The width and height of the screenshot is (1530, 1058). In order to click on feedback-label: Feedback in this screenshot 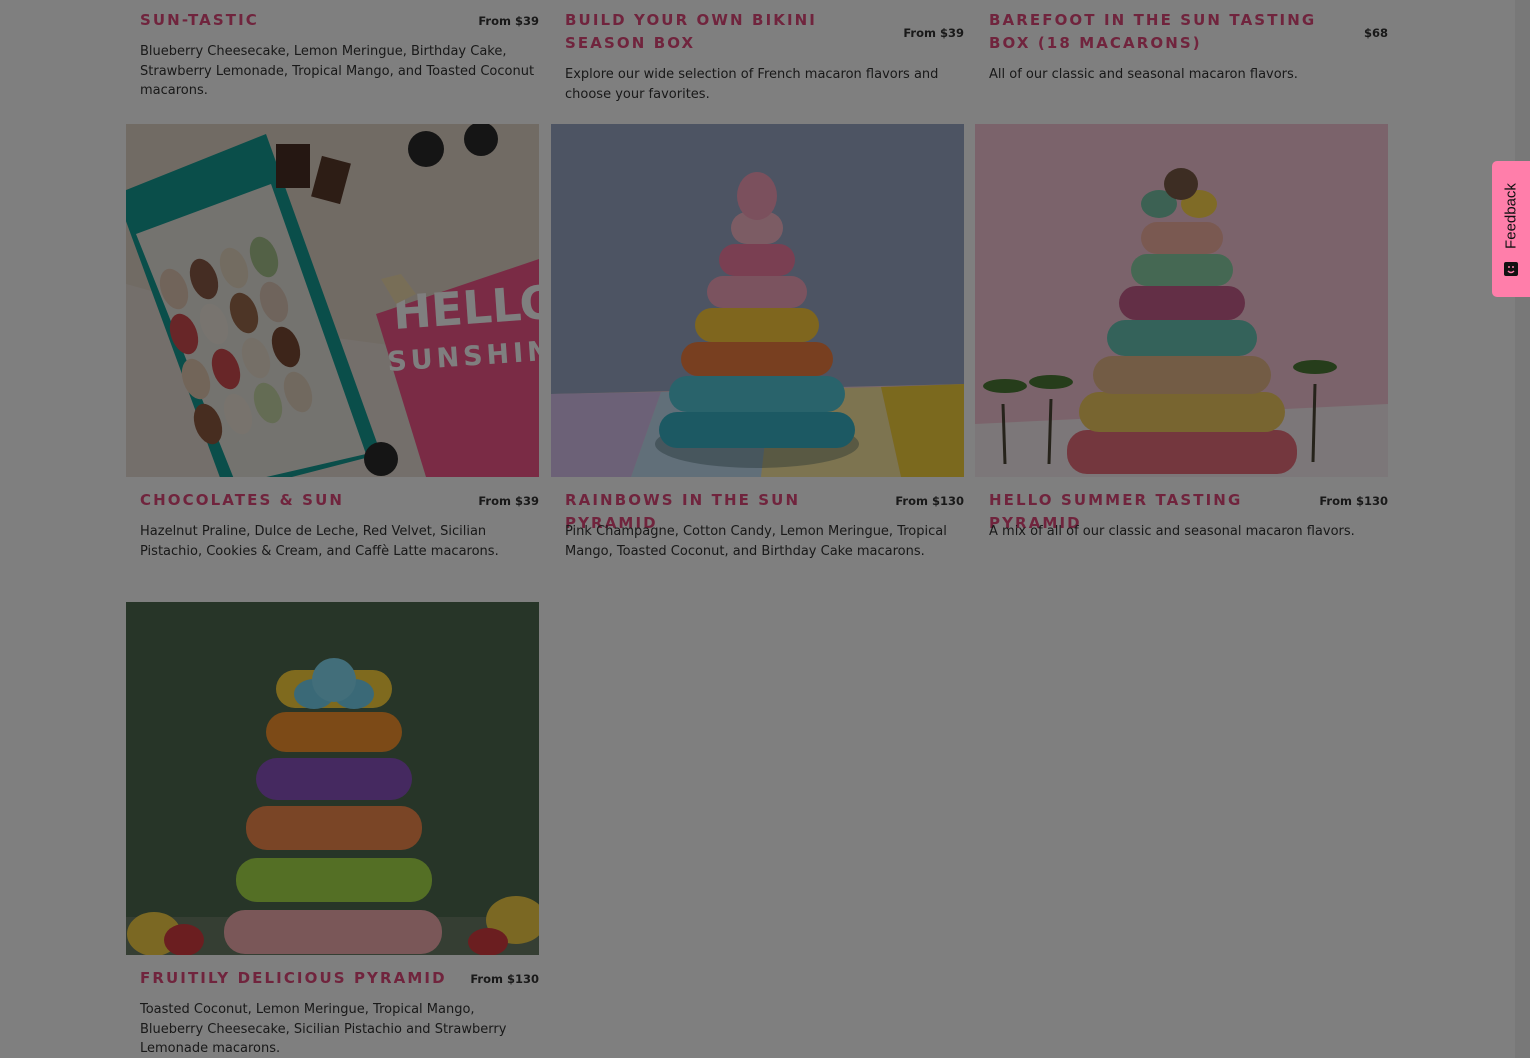, I will do `click(1511, 216)`.